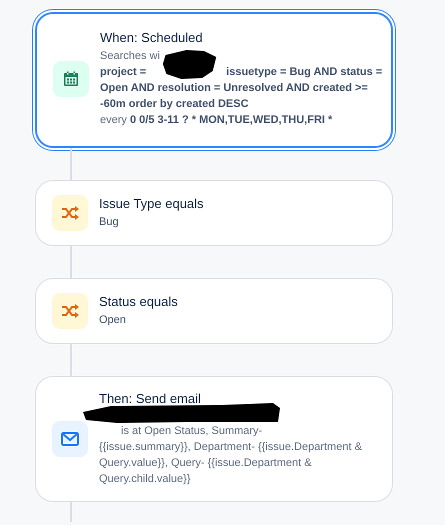 The height and width of the screenshot is (525, 445). Describe the element at coordinates (214, 311) in the screenshot. I see `step-card: Status equals Open` at that location.